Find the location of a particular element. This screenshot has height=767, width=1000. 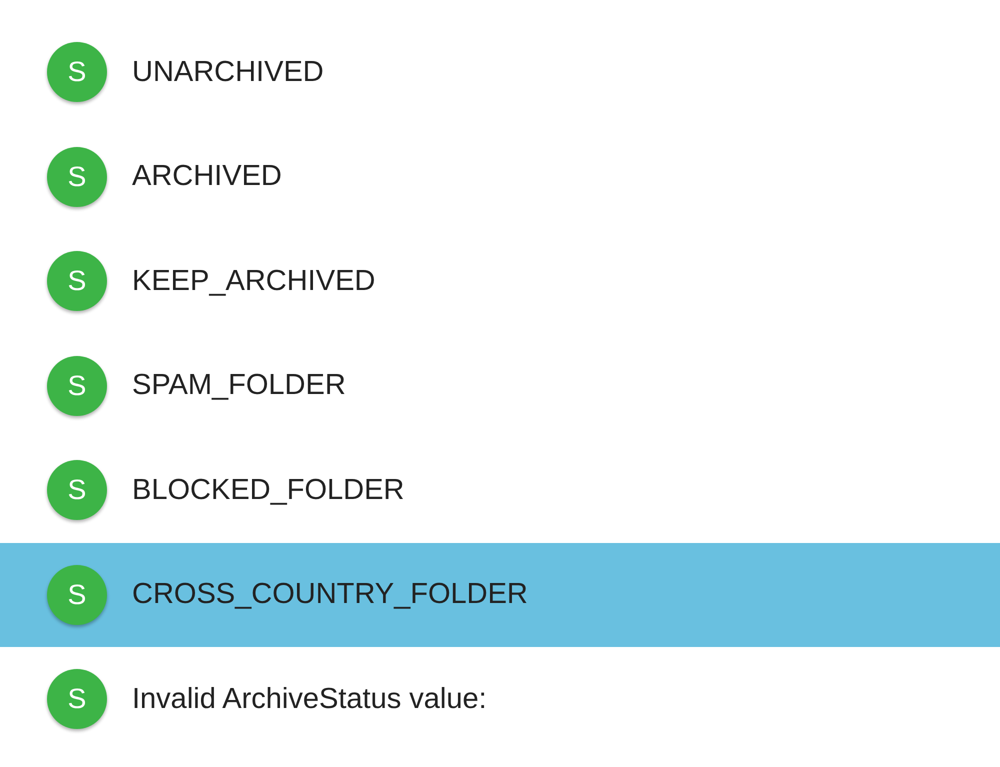

item-label: BLOCKED_FOLDER is located at coordinates (268, 490).